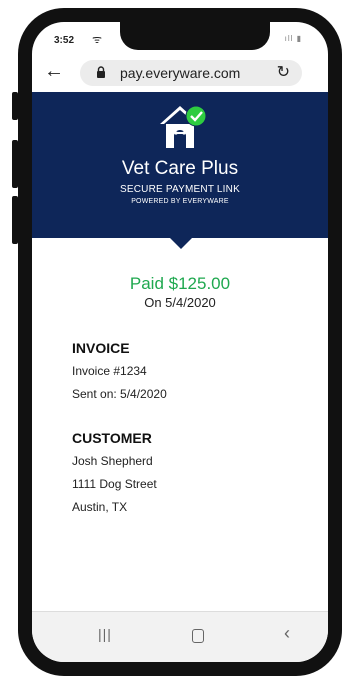 This screenshot has width=345, height=684. Describe the element at coordinates (287, 633) in the screenshot. I see `nav-back-icon: ‹` at that location.